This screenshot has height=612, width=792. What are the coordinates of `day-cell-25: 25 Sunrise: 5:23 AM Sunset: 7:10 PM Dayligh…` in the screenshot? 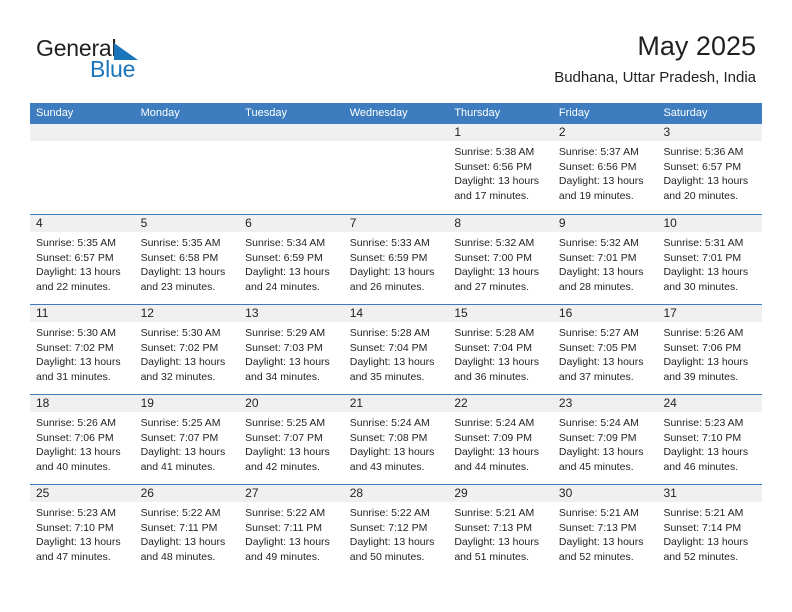 It's located at (82, 529).